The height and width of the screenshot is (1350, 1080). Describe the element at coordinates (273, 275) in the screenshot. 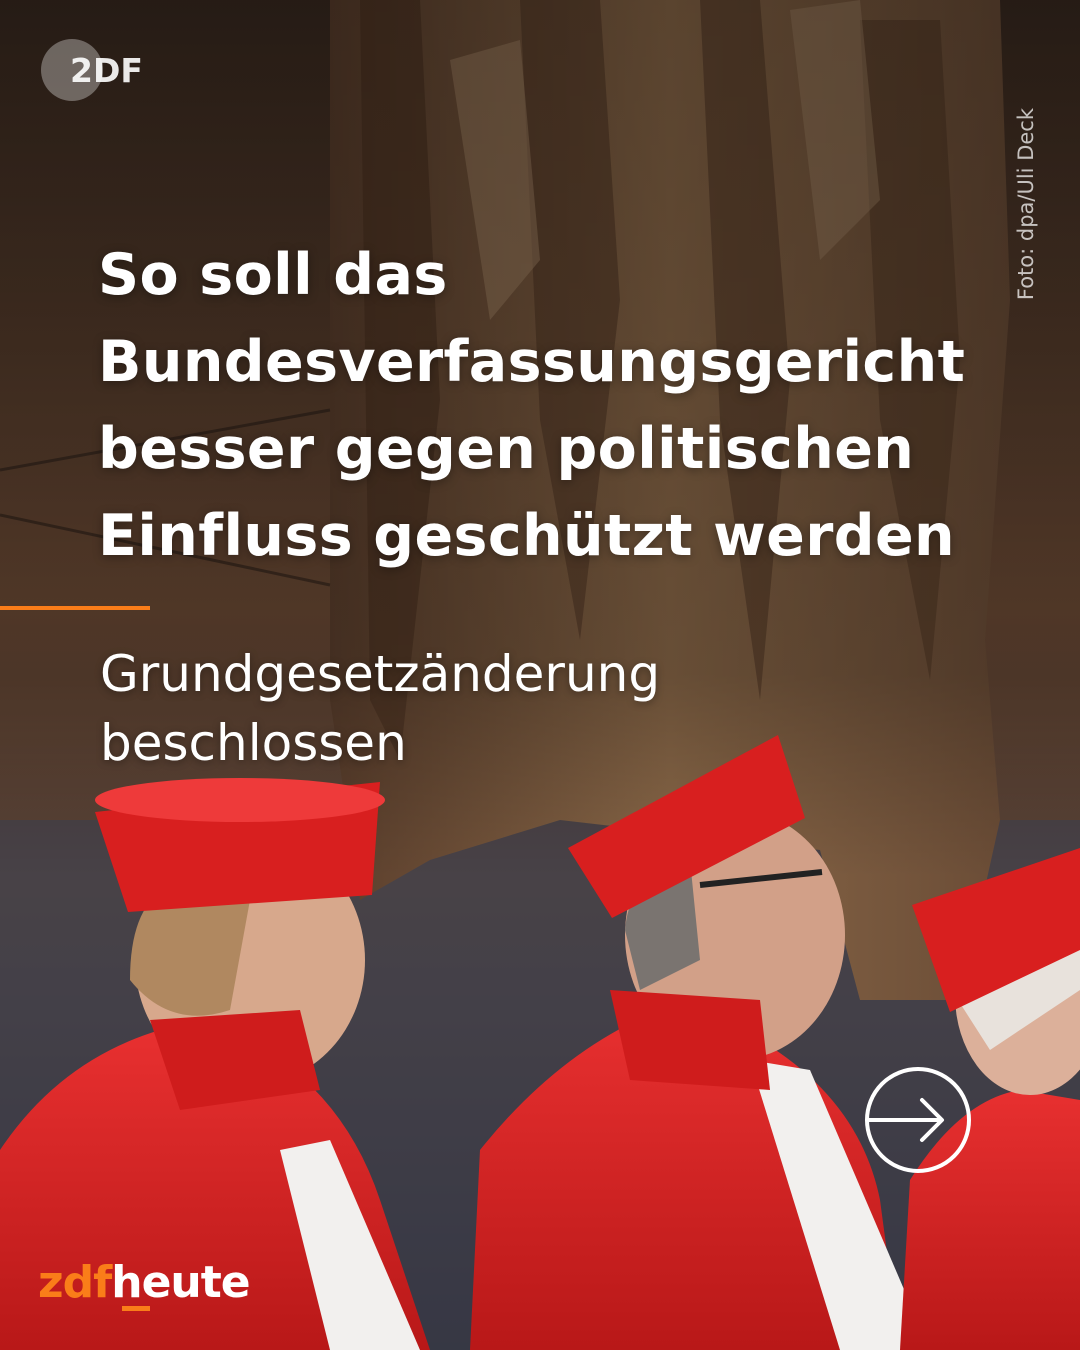

I see `headline-line: So soll das` at that location.